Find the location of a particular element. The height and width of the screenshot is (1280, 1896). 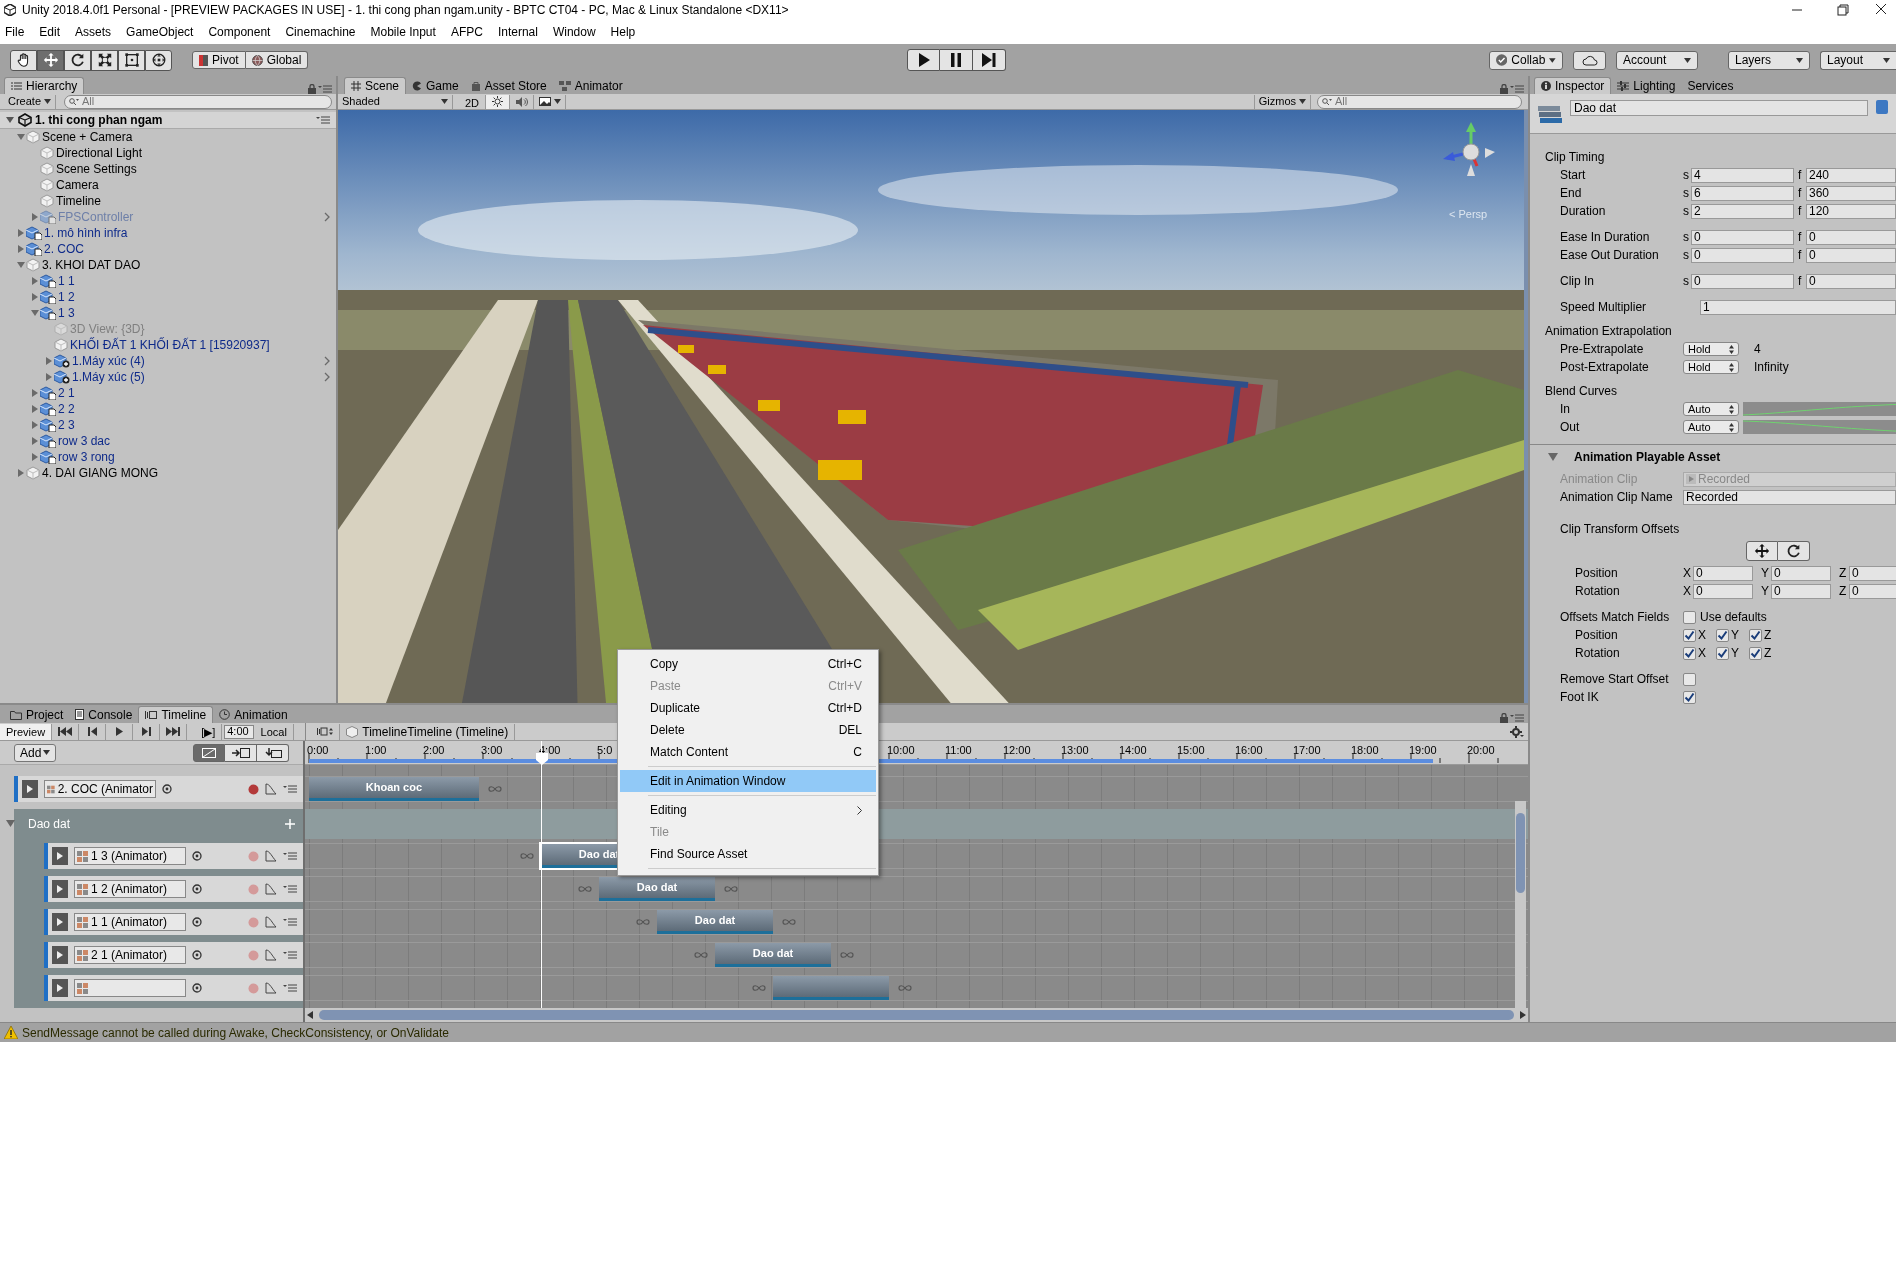

hierarchy-item: Scene + Camera is located at coordinates (168, 137).